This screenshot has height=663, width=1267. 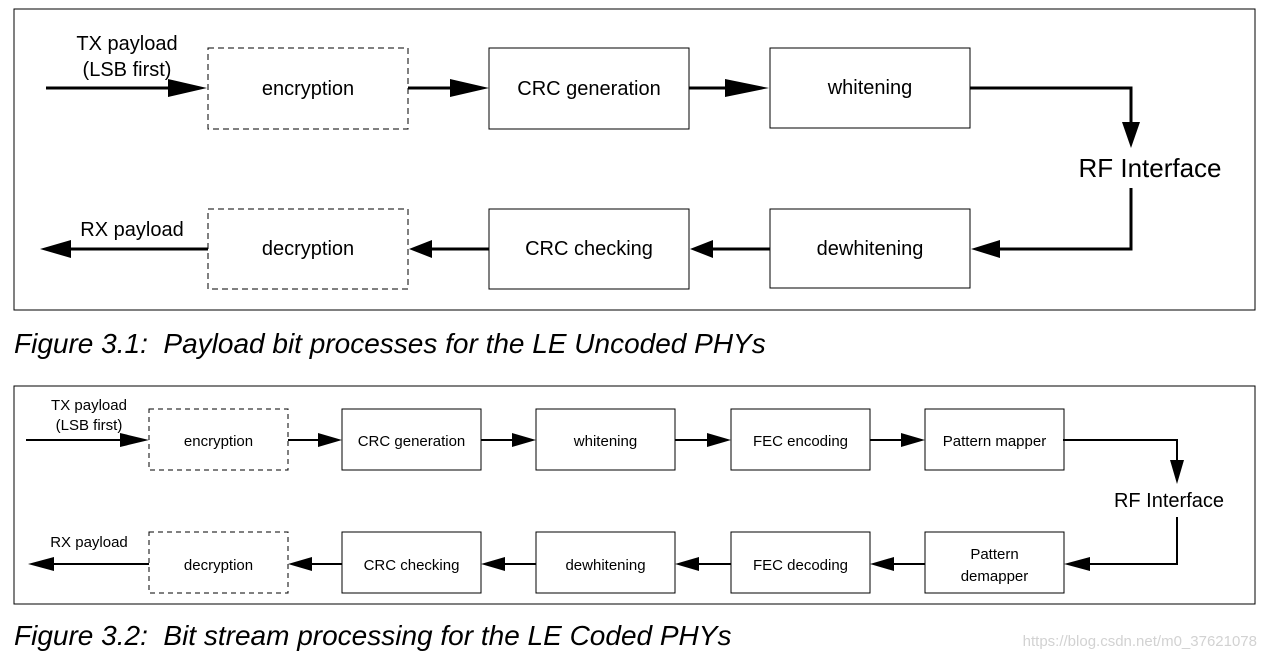 What do you see at coordinates (134, 440) in the screenshot?
I see `figure2-tx-input-arrowhead` at bounding box center [134, 440].